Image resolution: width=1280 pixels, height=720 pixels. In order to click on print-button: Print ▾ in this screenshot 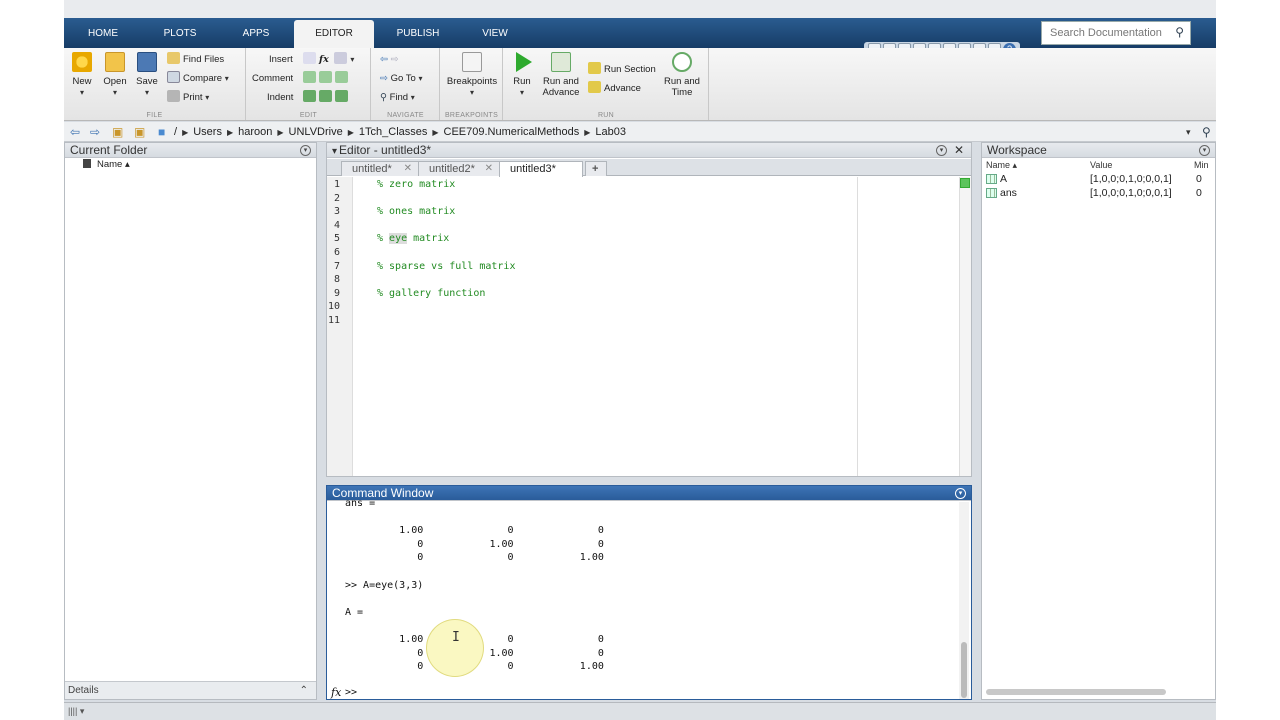, I will do `click(188, 98)`.